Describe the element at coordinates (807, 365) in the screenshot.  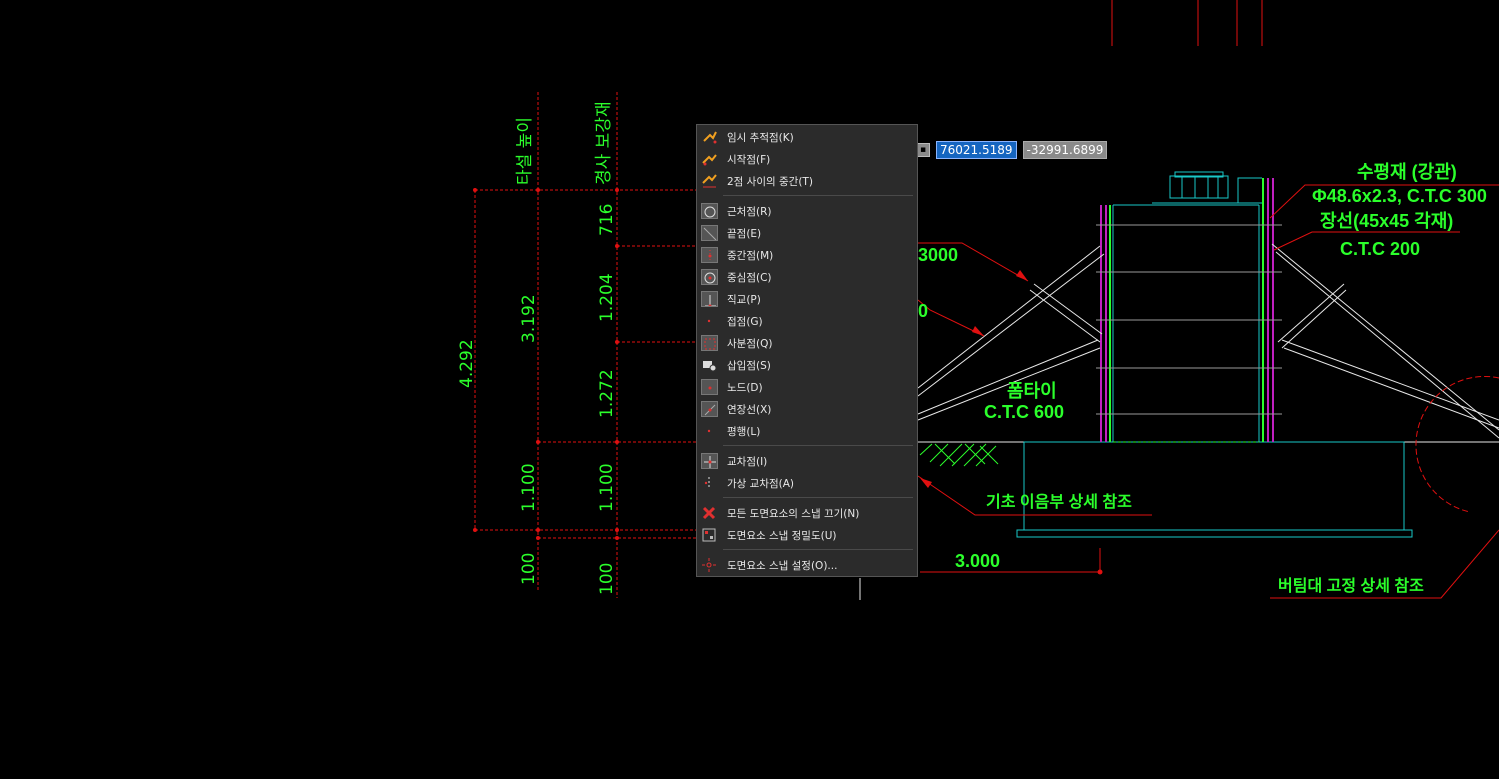
I see `menu-item-insertion: 삽입점(S)` at that location.